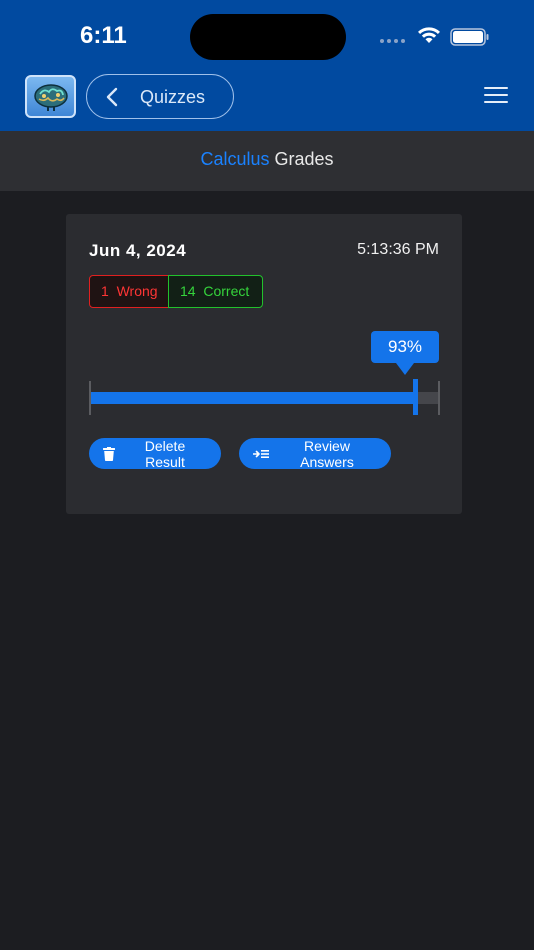 The image size is (534, 950). Describe the element at coordinates (469, 37) in the screenshot. I see `battery-icon` at that location.